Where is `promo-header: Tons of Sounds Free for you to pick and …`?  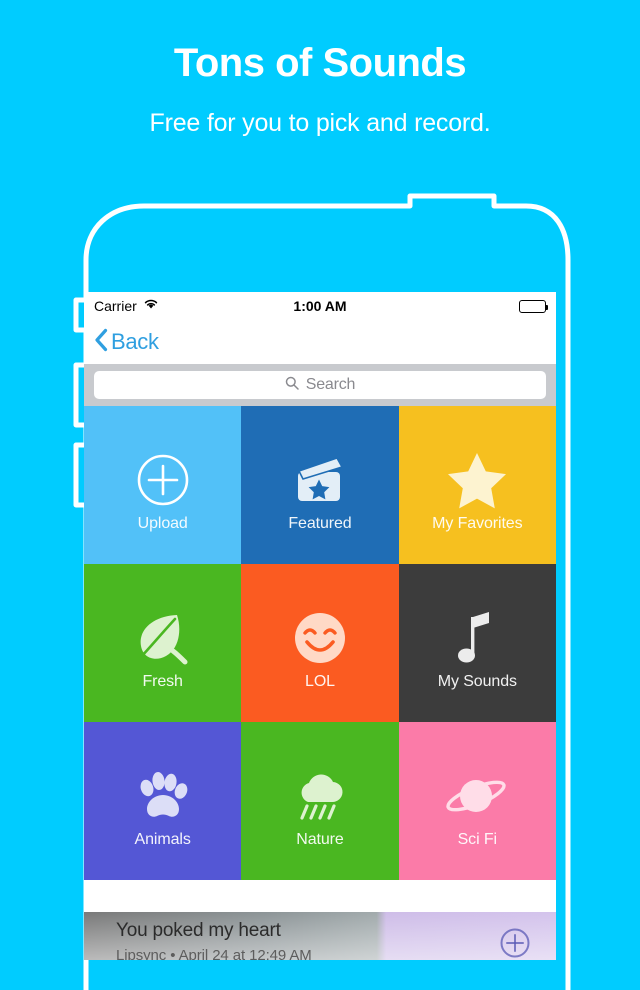
promo-header: Tons of Sounds Free for you to pick and … is located at coordinates (320, 69).